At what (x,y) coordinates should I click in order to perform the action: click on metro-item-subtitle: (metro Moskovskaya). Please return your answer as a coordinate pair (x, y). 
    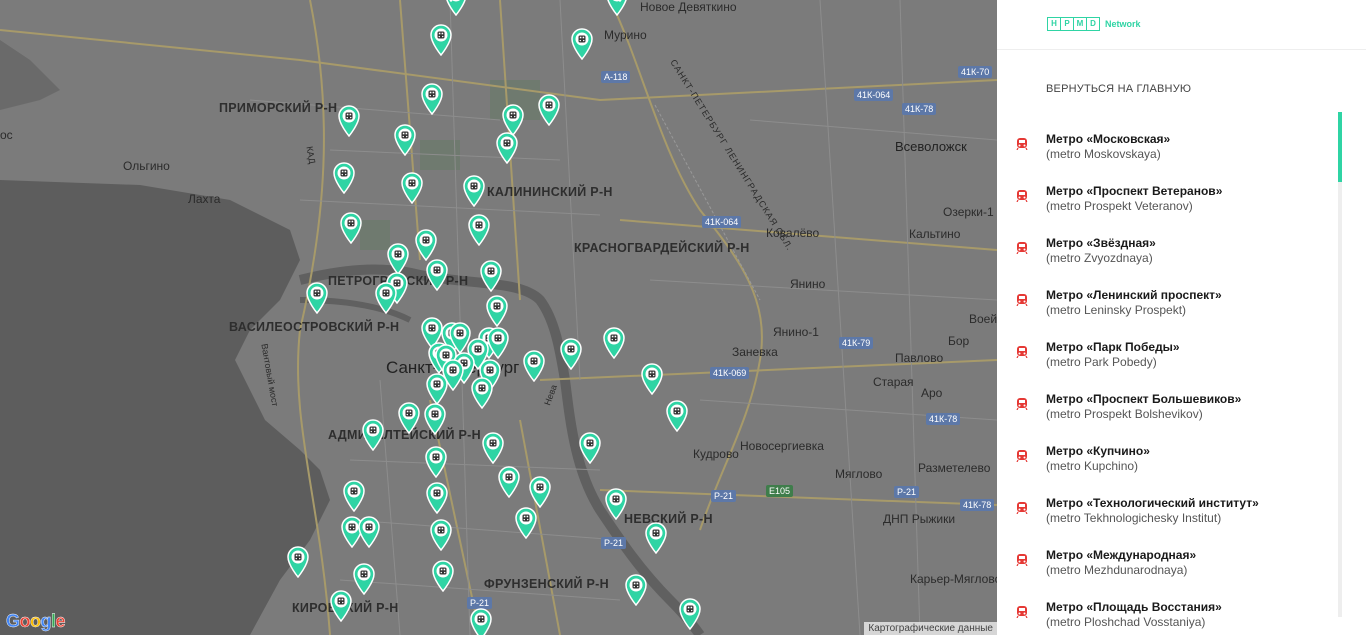
    Looking at the image, I should click on (1103, 154).